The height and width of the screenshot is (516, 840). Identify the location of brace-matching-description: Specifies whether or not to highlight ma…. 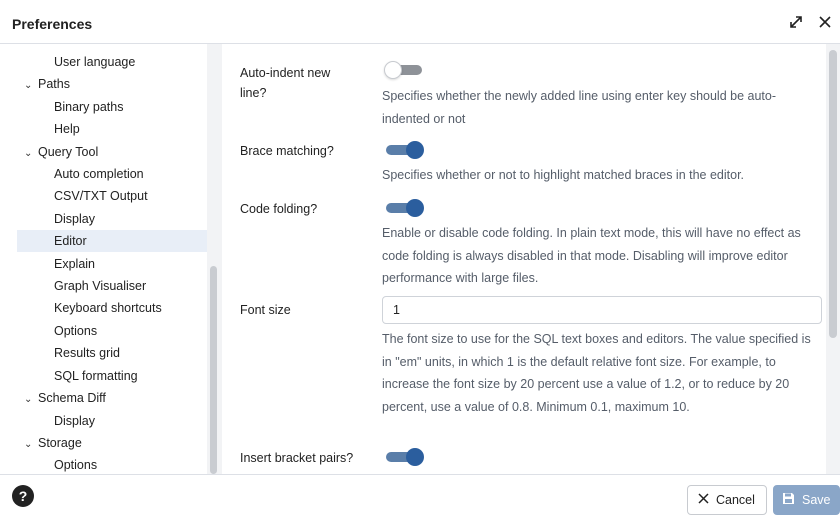
(563, 175).